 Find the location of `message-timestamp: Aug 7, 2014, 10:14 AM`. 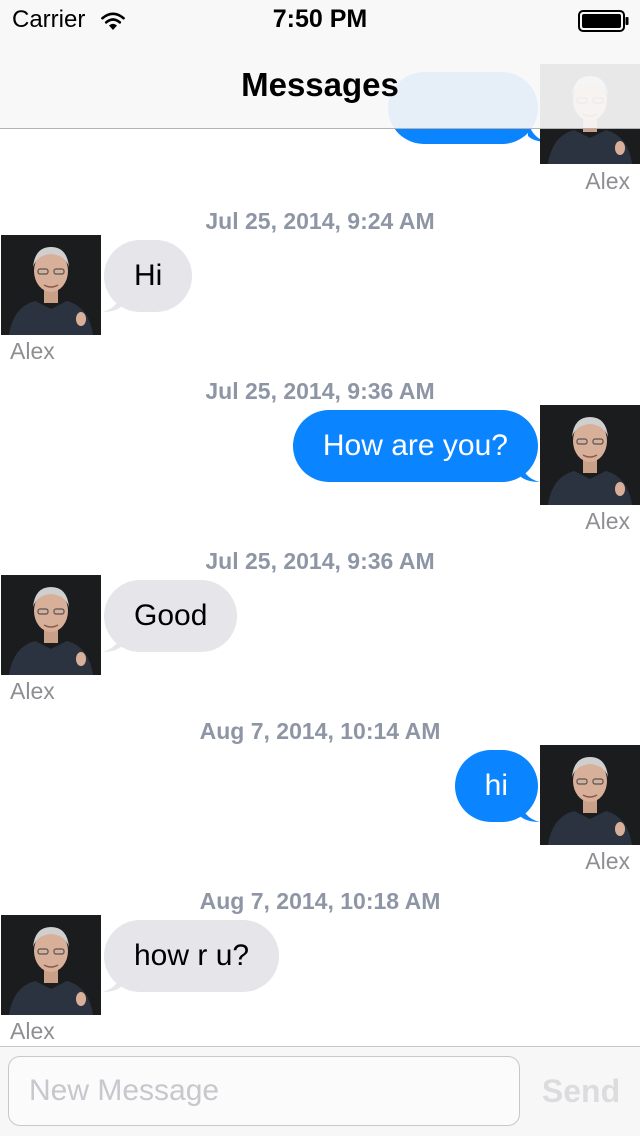

message-timestamp: Aug 7, 2014, 10:14 AM is located at coordinates (320, 731).